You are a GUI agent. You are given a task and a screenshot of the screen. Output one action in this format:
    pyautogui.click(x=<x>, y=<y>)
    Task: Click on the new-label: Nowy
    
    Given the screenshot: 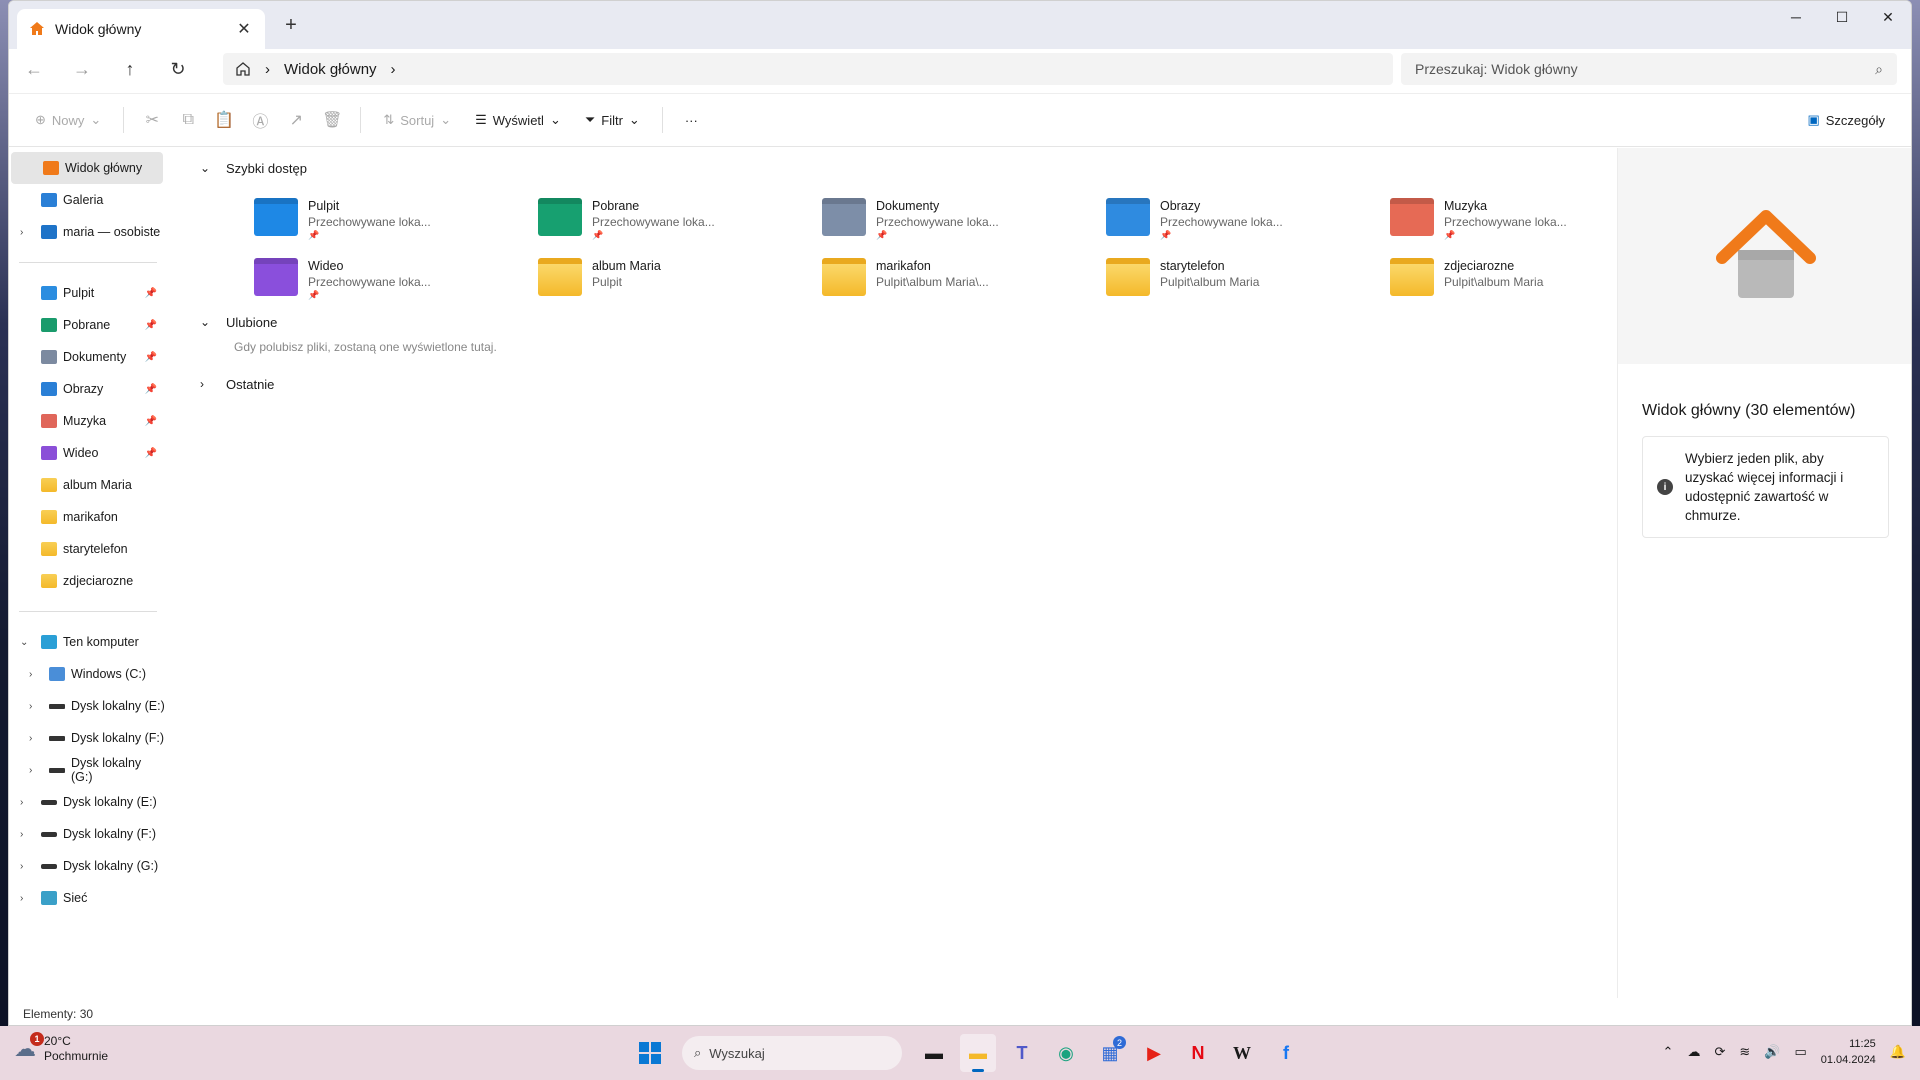 What is the action you would take?
    pyautogui.click(x=68, y=120)
    